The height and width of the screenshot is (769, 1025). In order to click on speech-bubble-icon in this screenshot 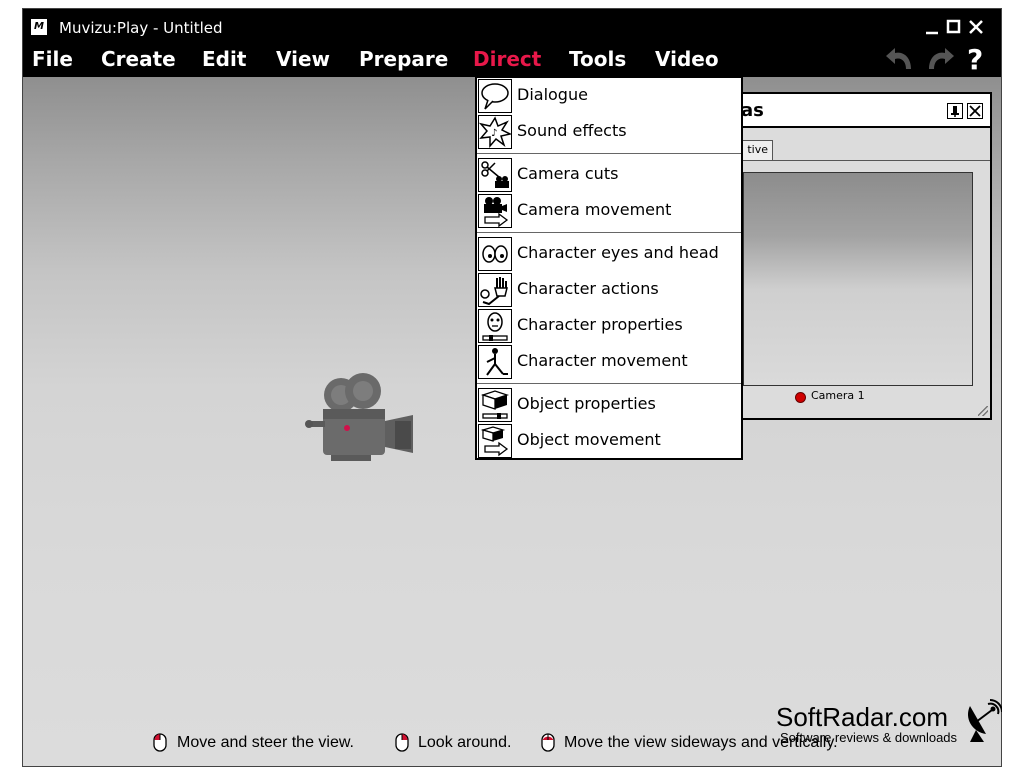, I will do `click(495, 96)`.